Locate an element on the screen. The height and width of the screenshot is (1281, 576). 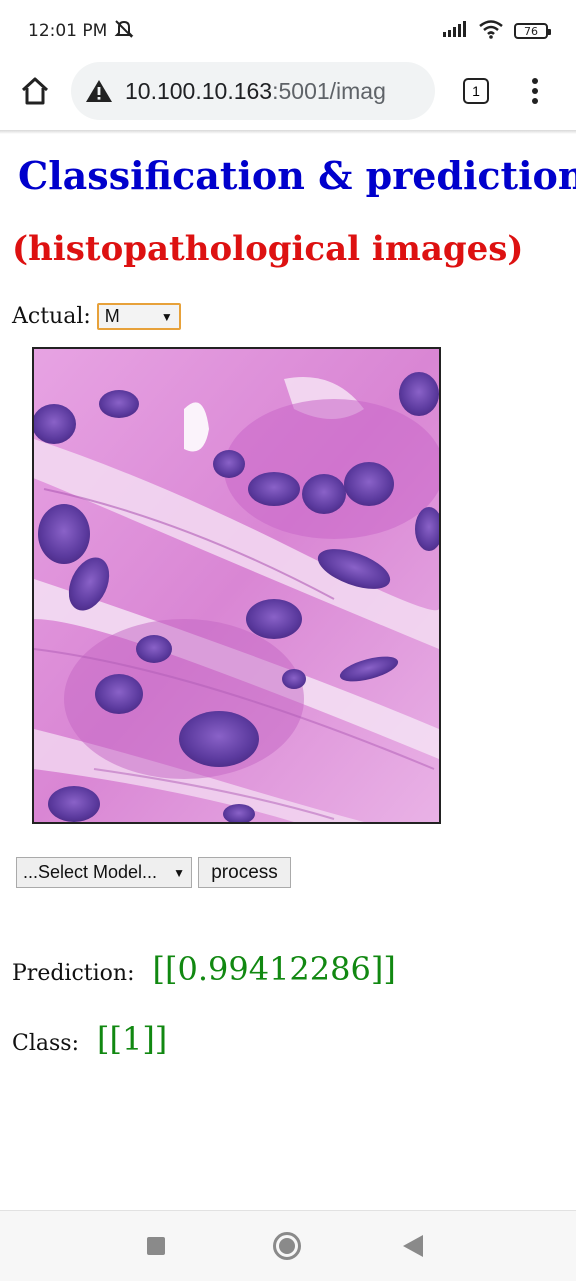
class-value: [[1]] is located at coordinates (132, 1039).